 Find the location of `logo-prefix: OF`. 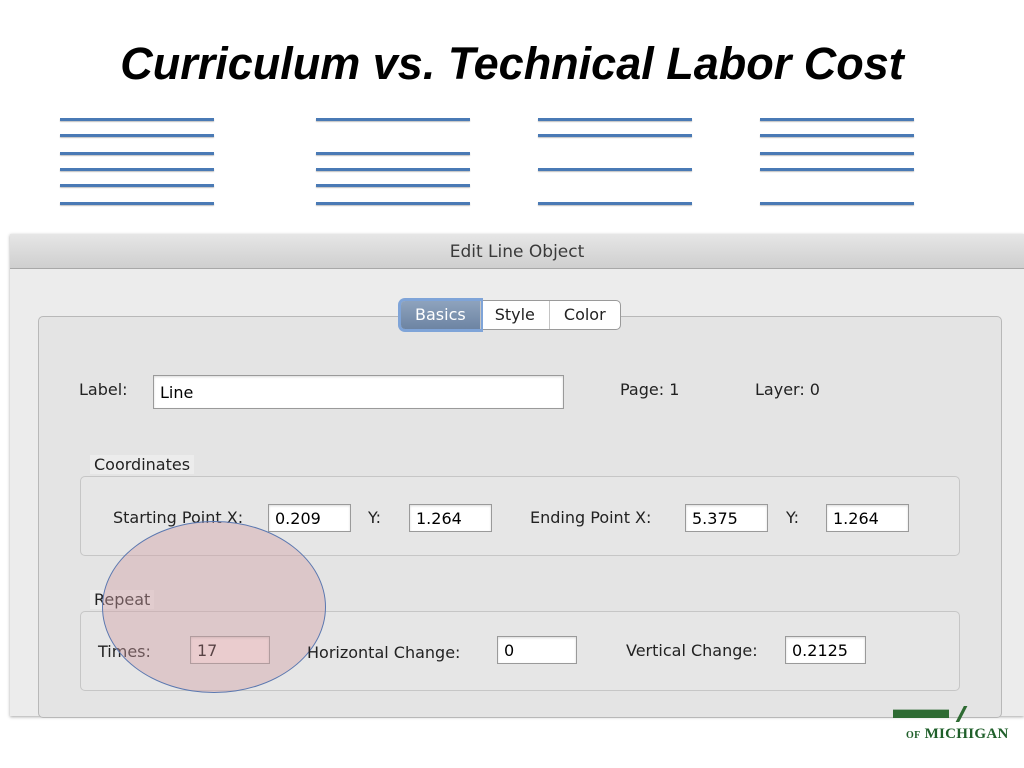

logo-prefix: OF is located at coordinates (913, 735).